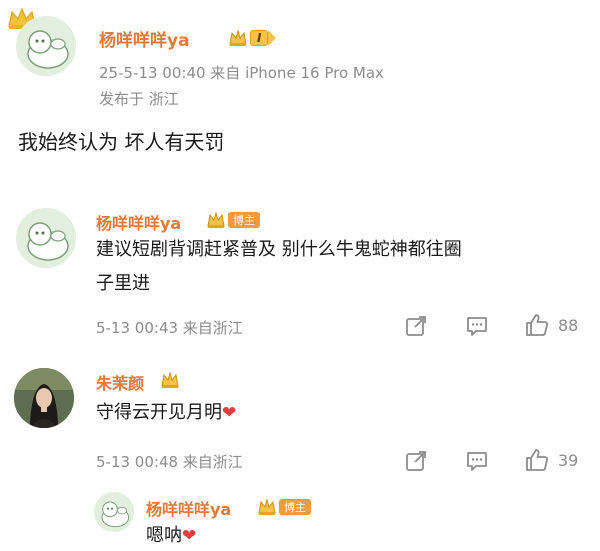  What do you see at coordinates (259, 38) in the screenshot?
I see `level-label: I` at bounding box center [259, 38].